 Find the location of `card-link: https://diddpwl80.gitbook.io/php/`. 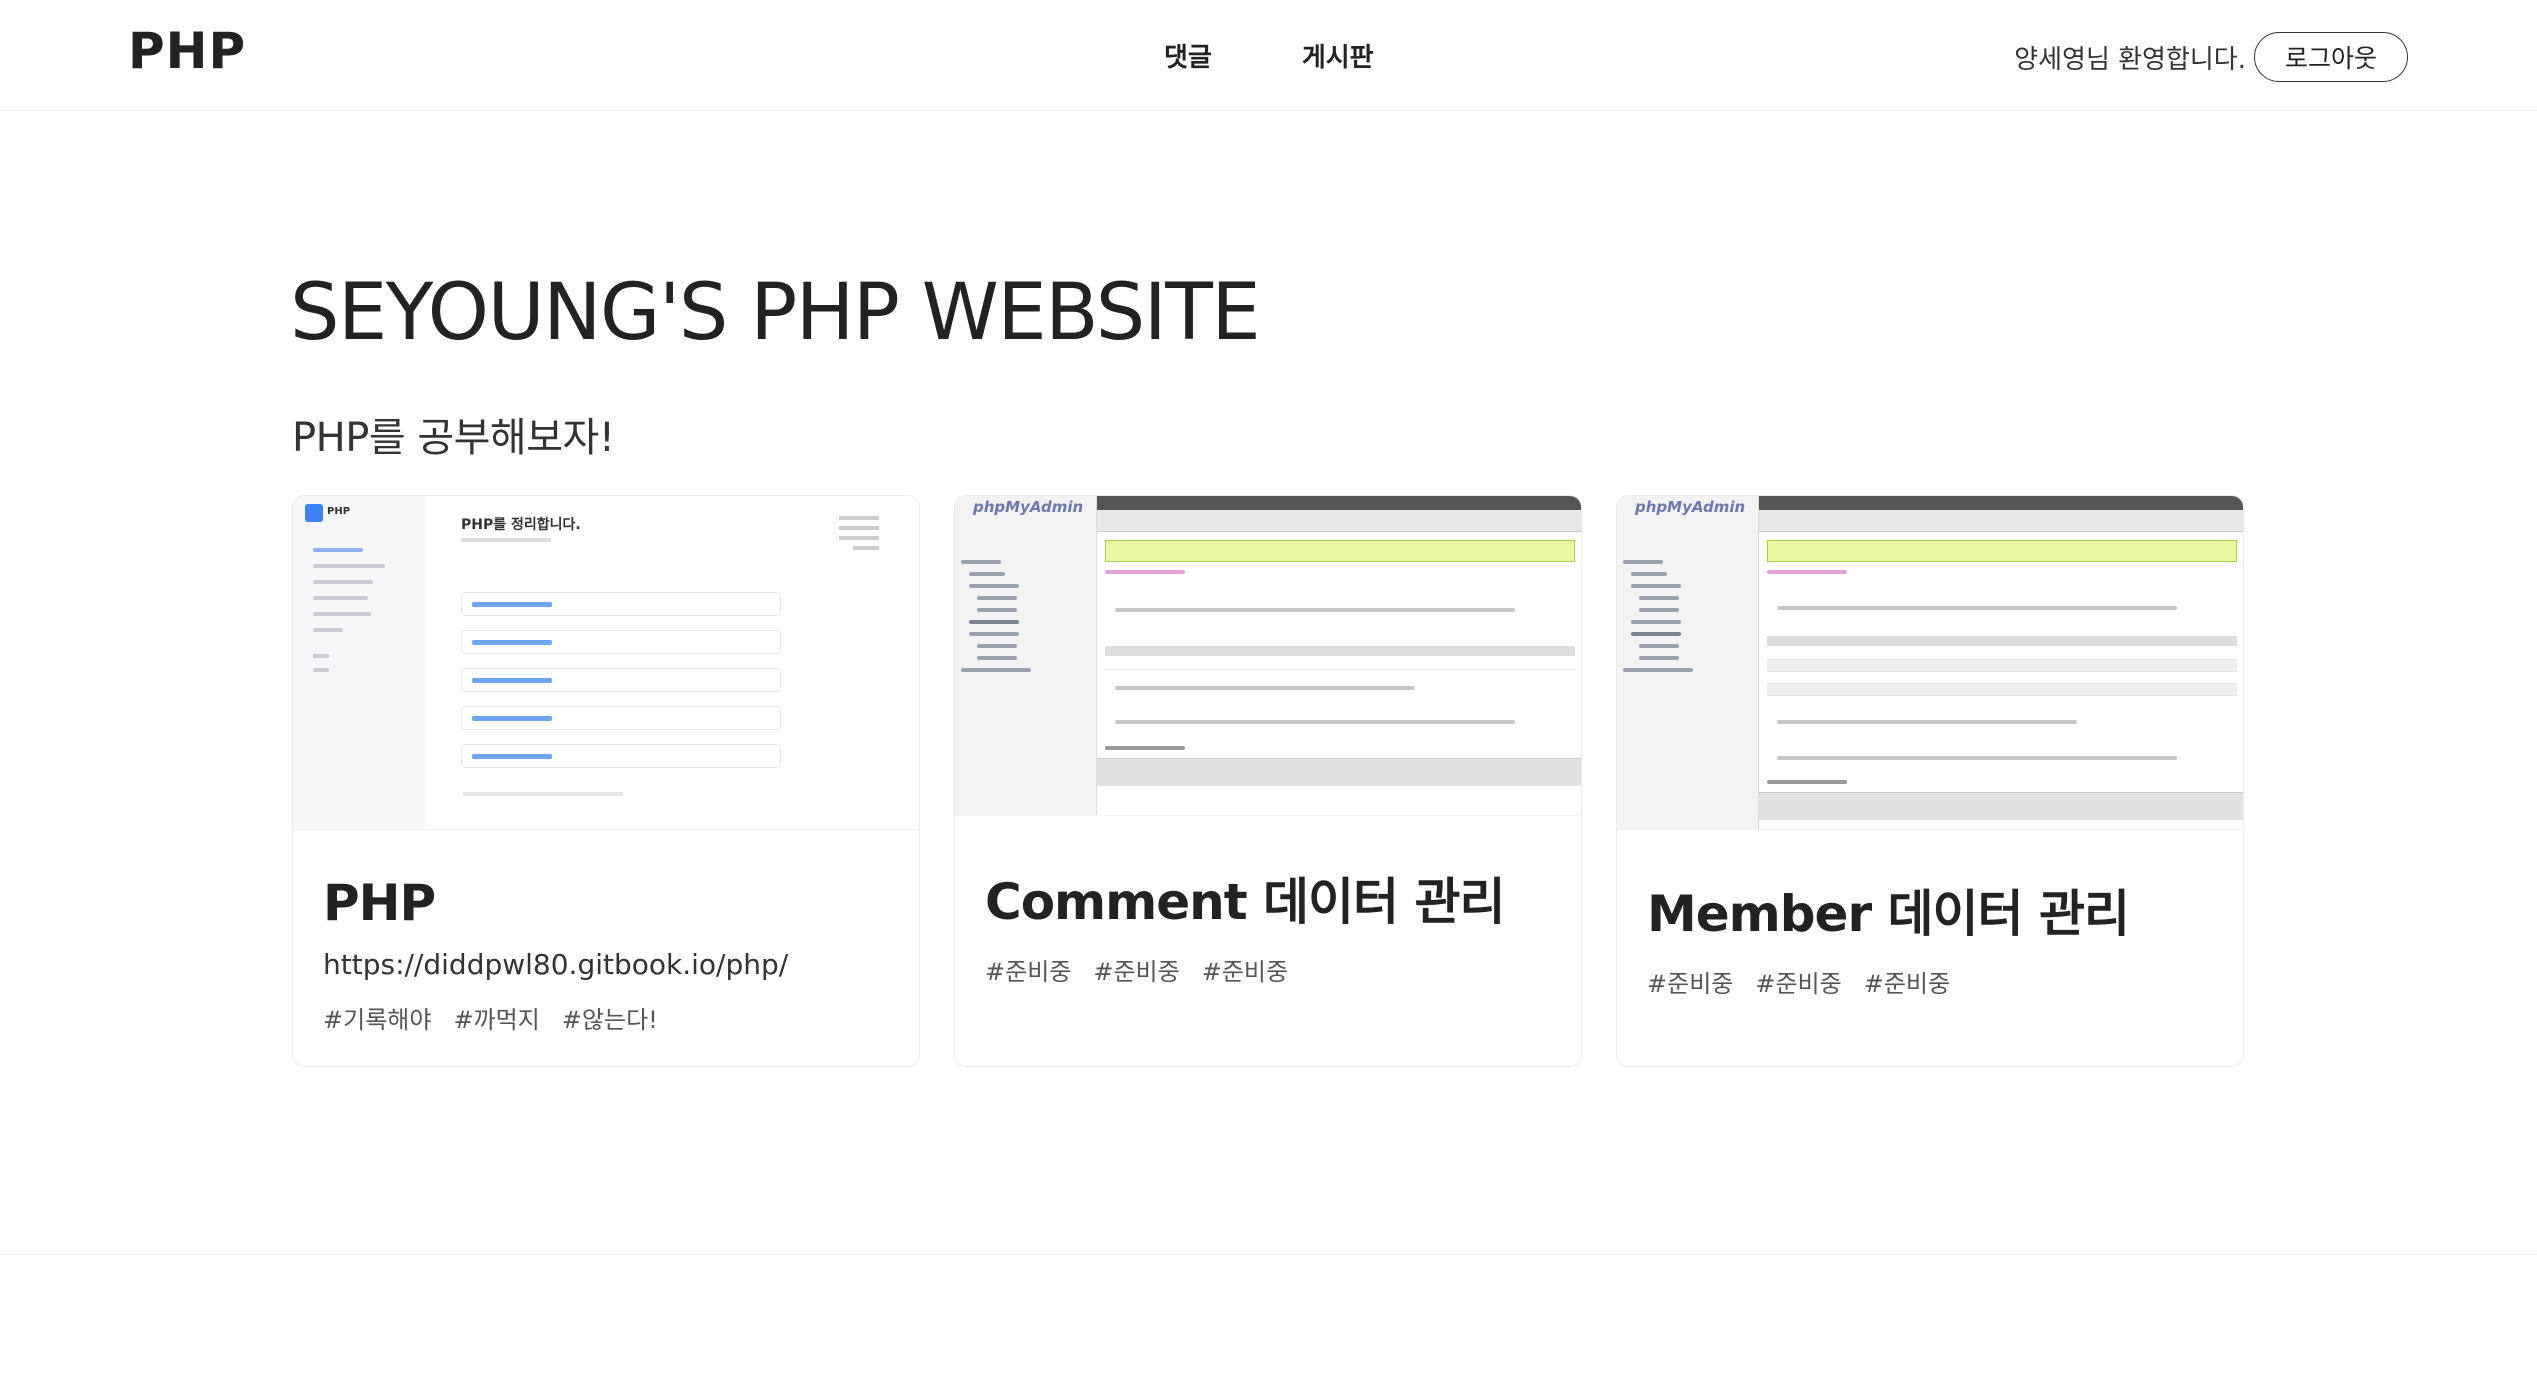

card-link: https://diddpwl80.gitbook.io/php/ is located at coordinates (555, 964).